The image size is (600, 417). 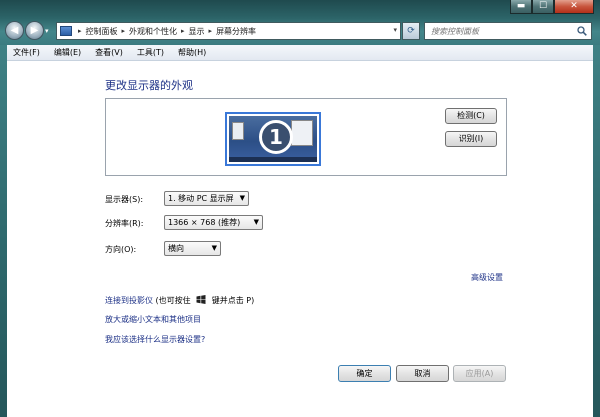 I want to click on resolution-label: 分辨率(R):, so click(x=124, y=223).